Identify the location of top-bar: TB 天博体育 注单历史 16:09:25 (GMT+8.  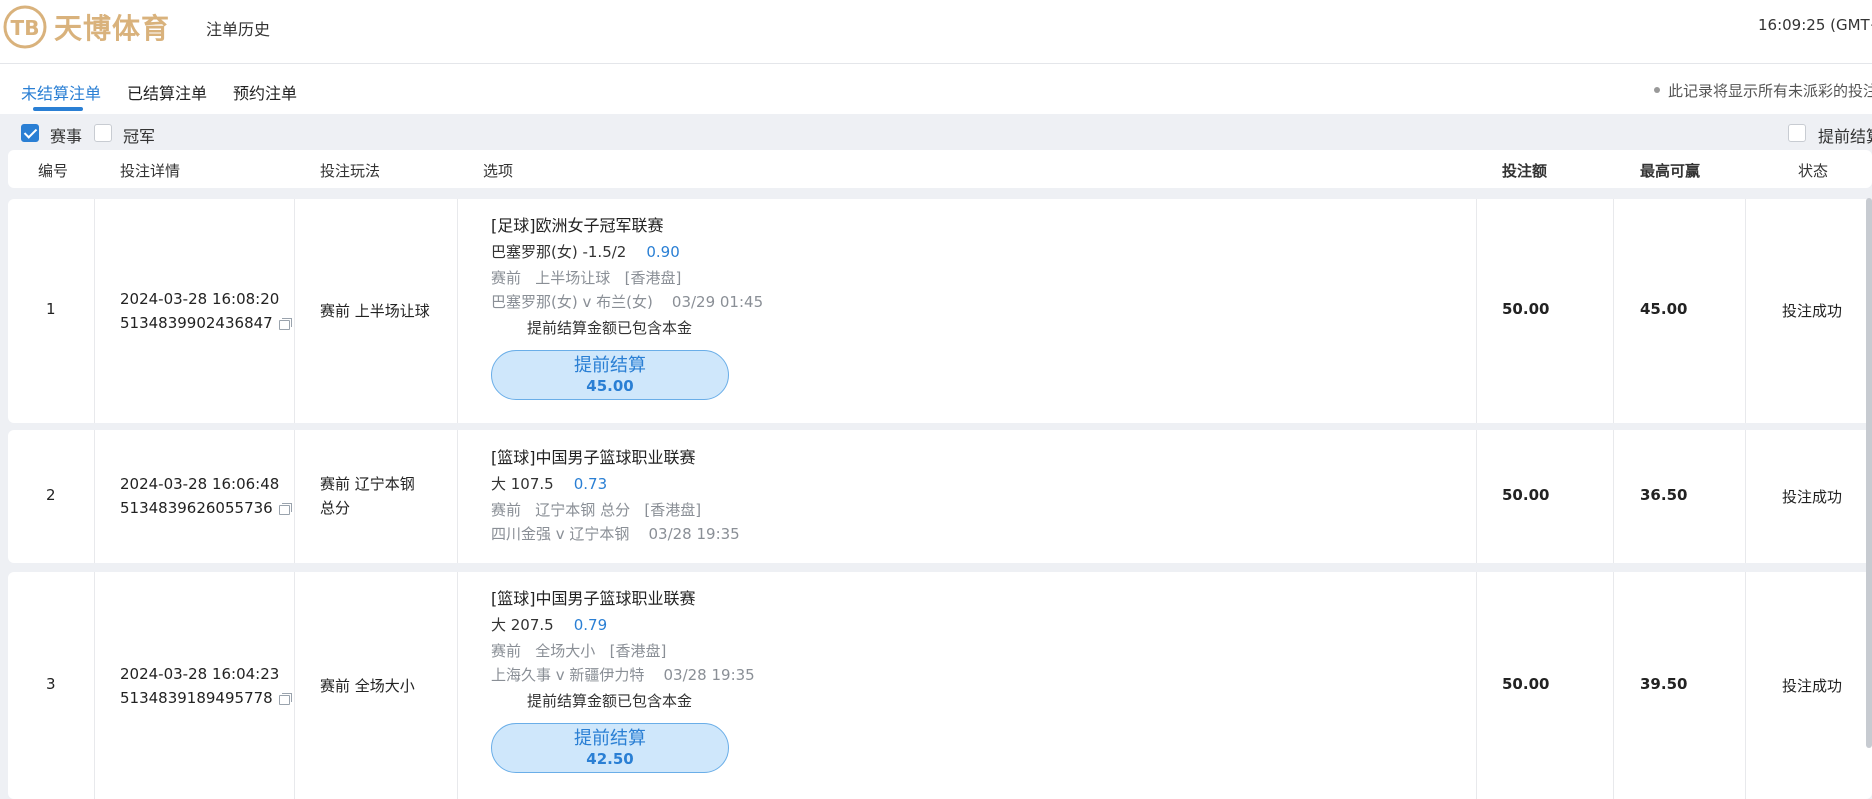
(936, 32).